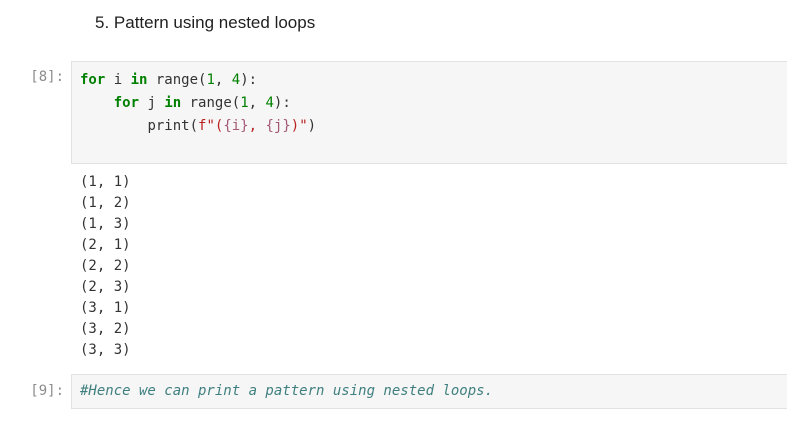 Image resolution: width=787 pixels, height=426 pixels. Describe the element at coordinates (105, 350) in the screenshot. I see `output-line: (3, 3)` at that location.